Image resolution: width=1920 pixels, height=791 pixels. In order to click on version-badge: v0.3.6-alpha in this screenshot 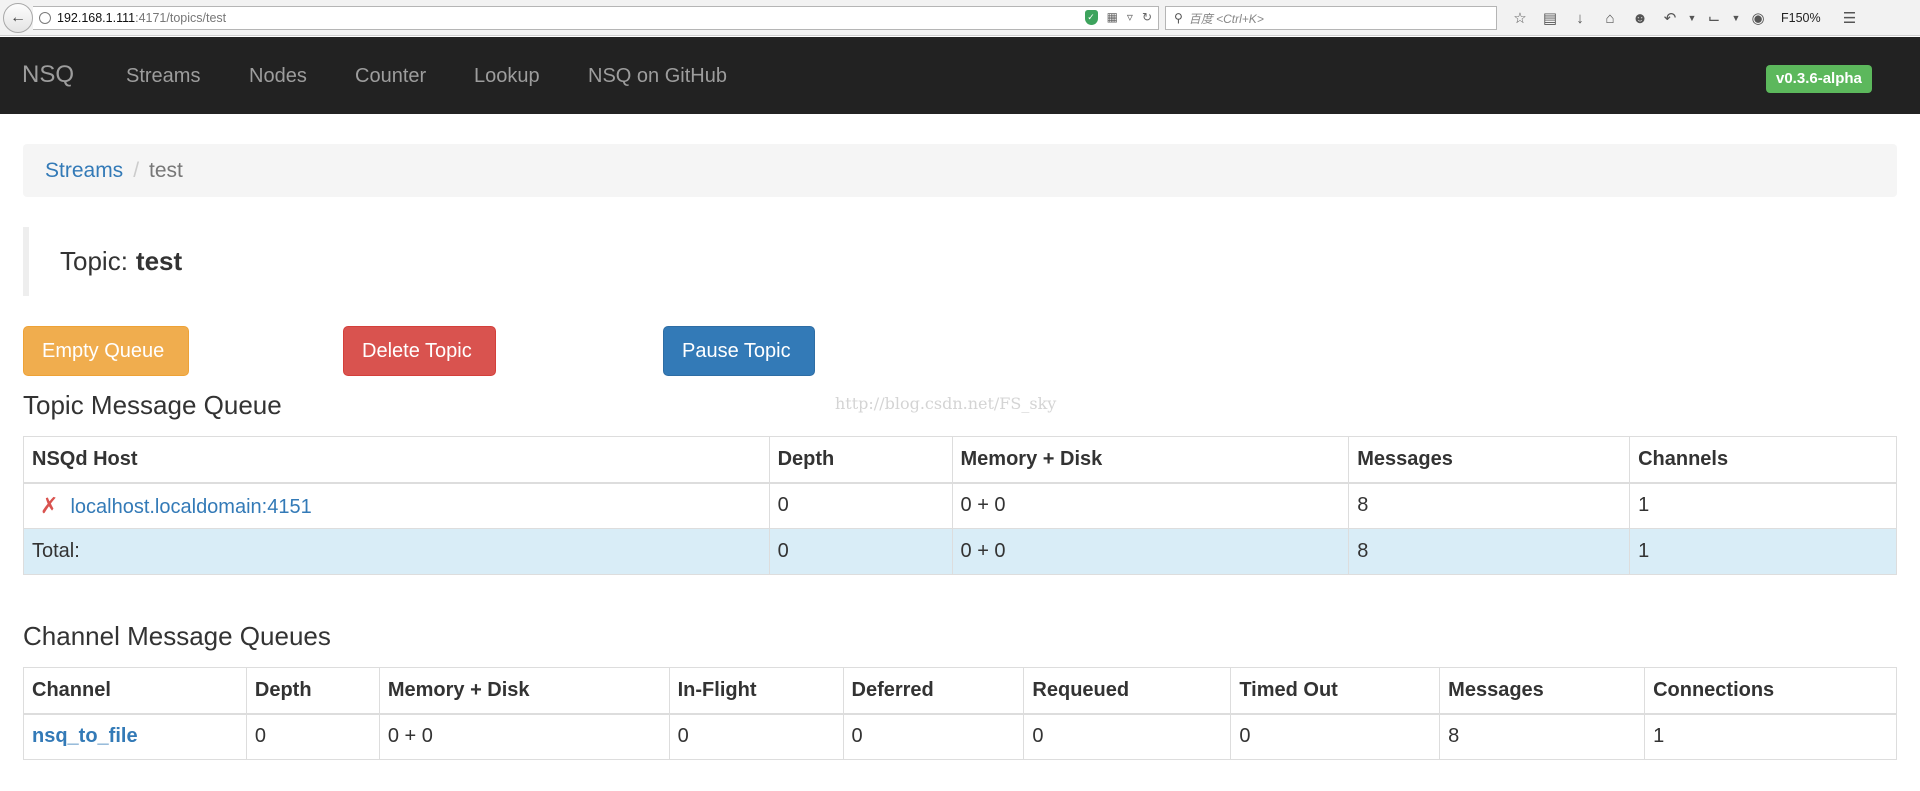, I will do `click(1819, 79)`.